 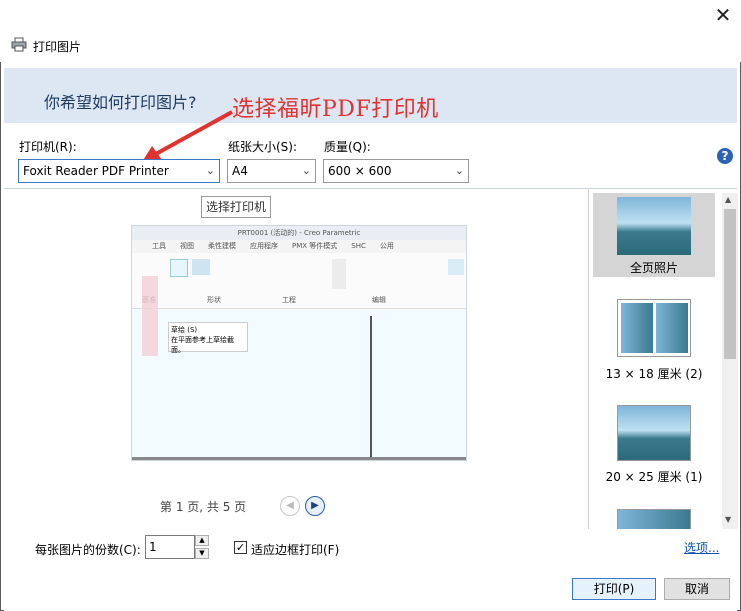 What do you see at coordinates (150, 316) in the screenshot?
I see `preview-blurred-region` at bounding box center [150, 316].